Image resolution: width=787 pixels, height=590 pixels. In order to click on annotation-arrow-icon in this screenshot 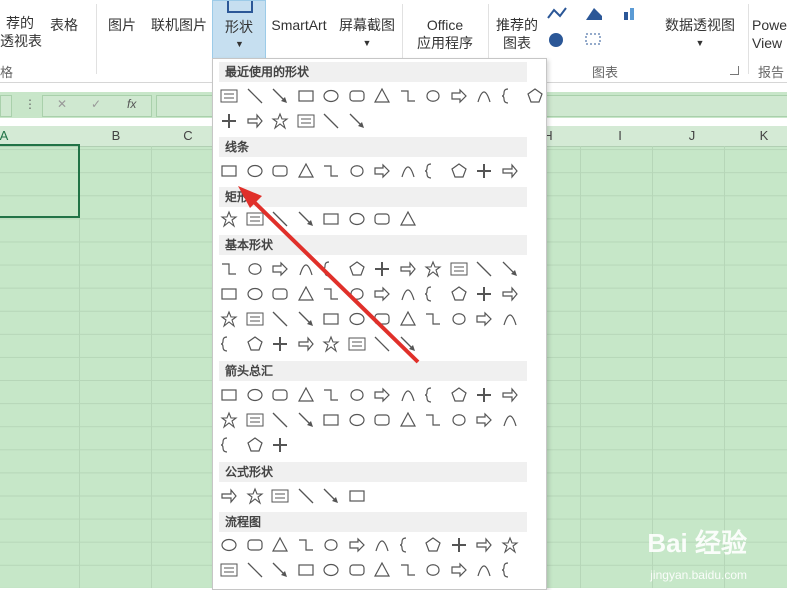, I will do `click(329, 275)`.